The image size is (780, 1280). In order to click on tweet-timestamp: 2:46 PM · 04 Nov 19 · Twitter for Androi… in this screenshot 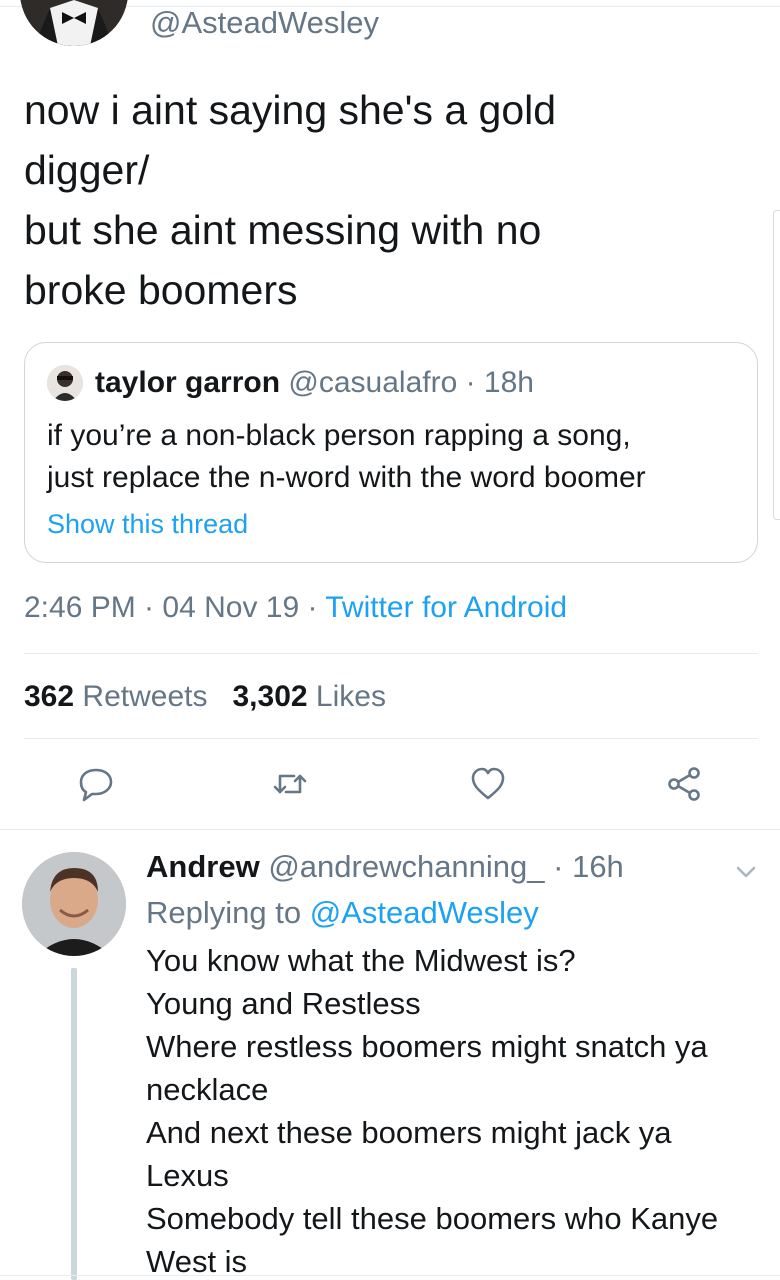, I will do `click(295, 608)`.